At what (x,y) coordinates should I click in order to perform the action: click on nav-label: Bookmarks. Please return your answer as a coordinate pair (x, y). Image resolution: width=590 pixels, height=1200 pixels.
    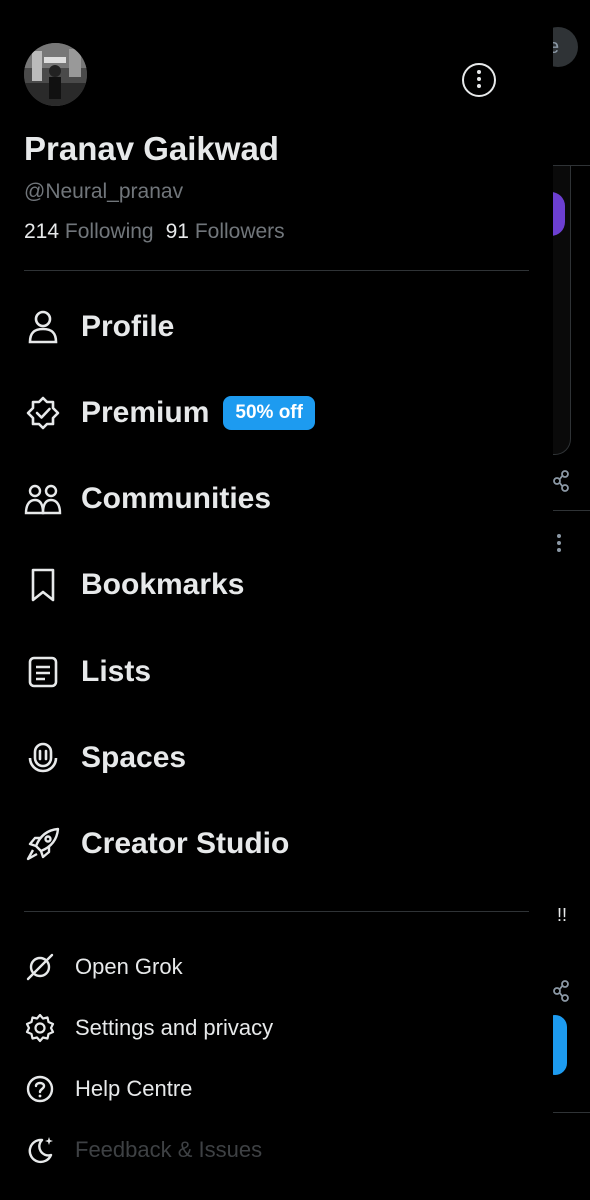
    Looking at the image, I should click on (163, 584).